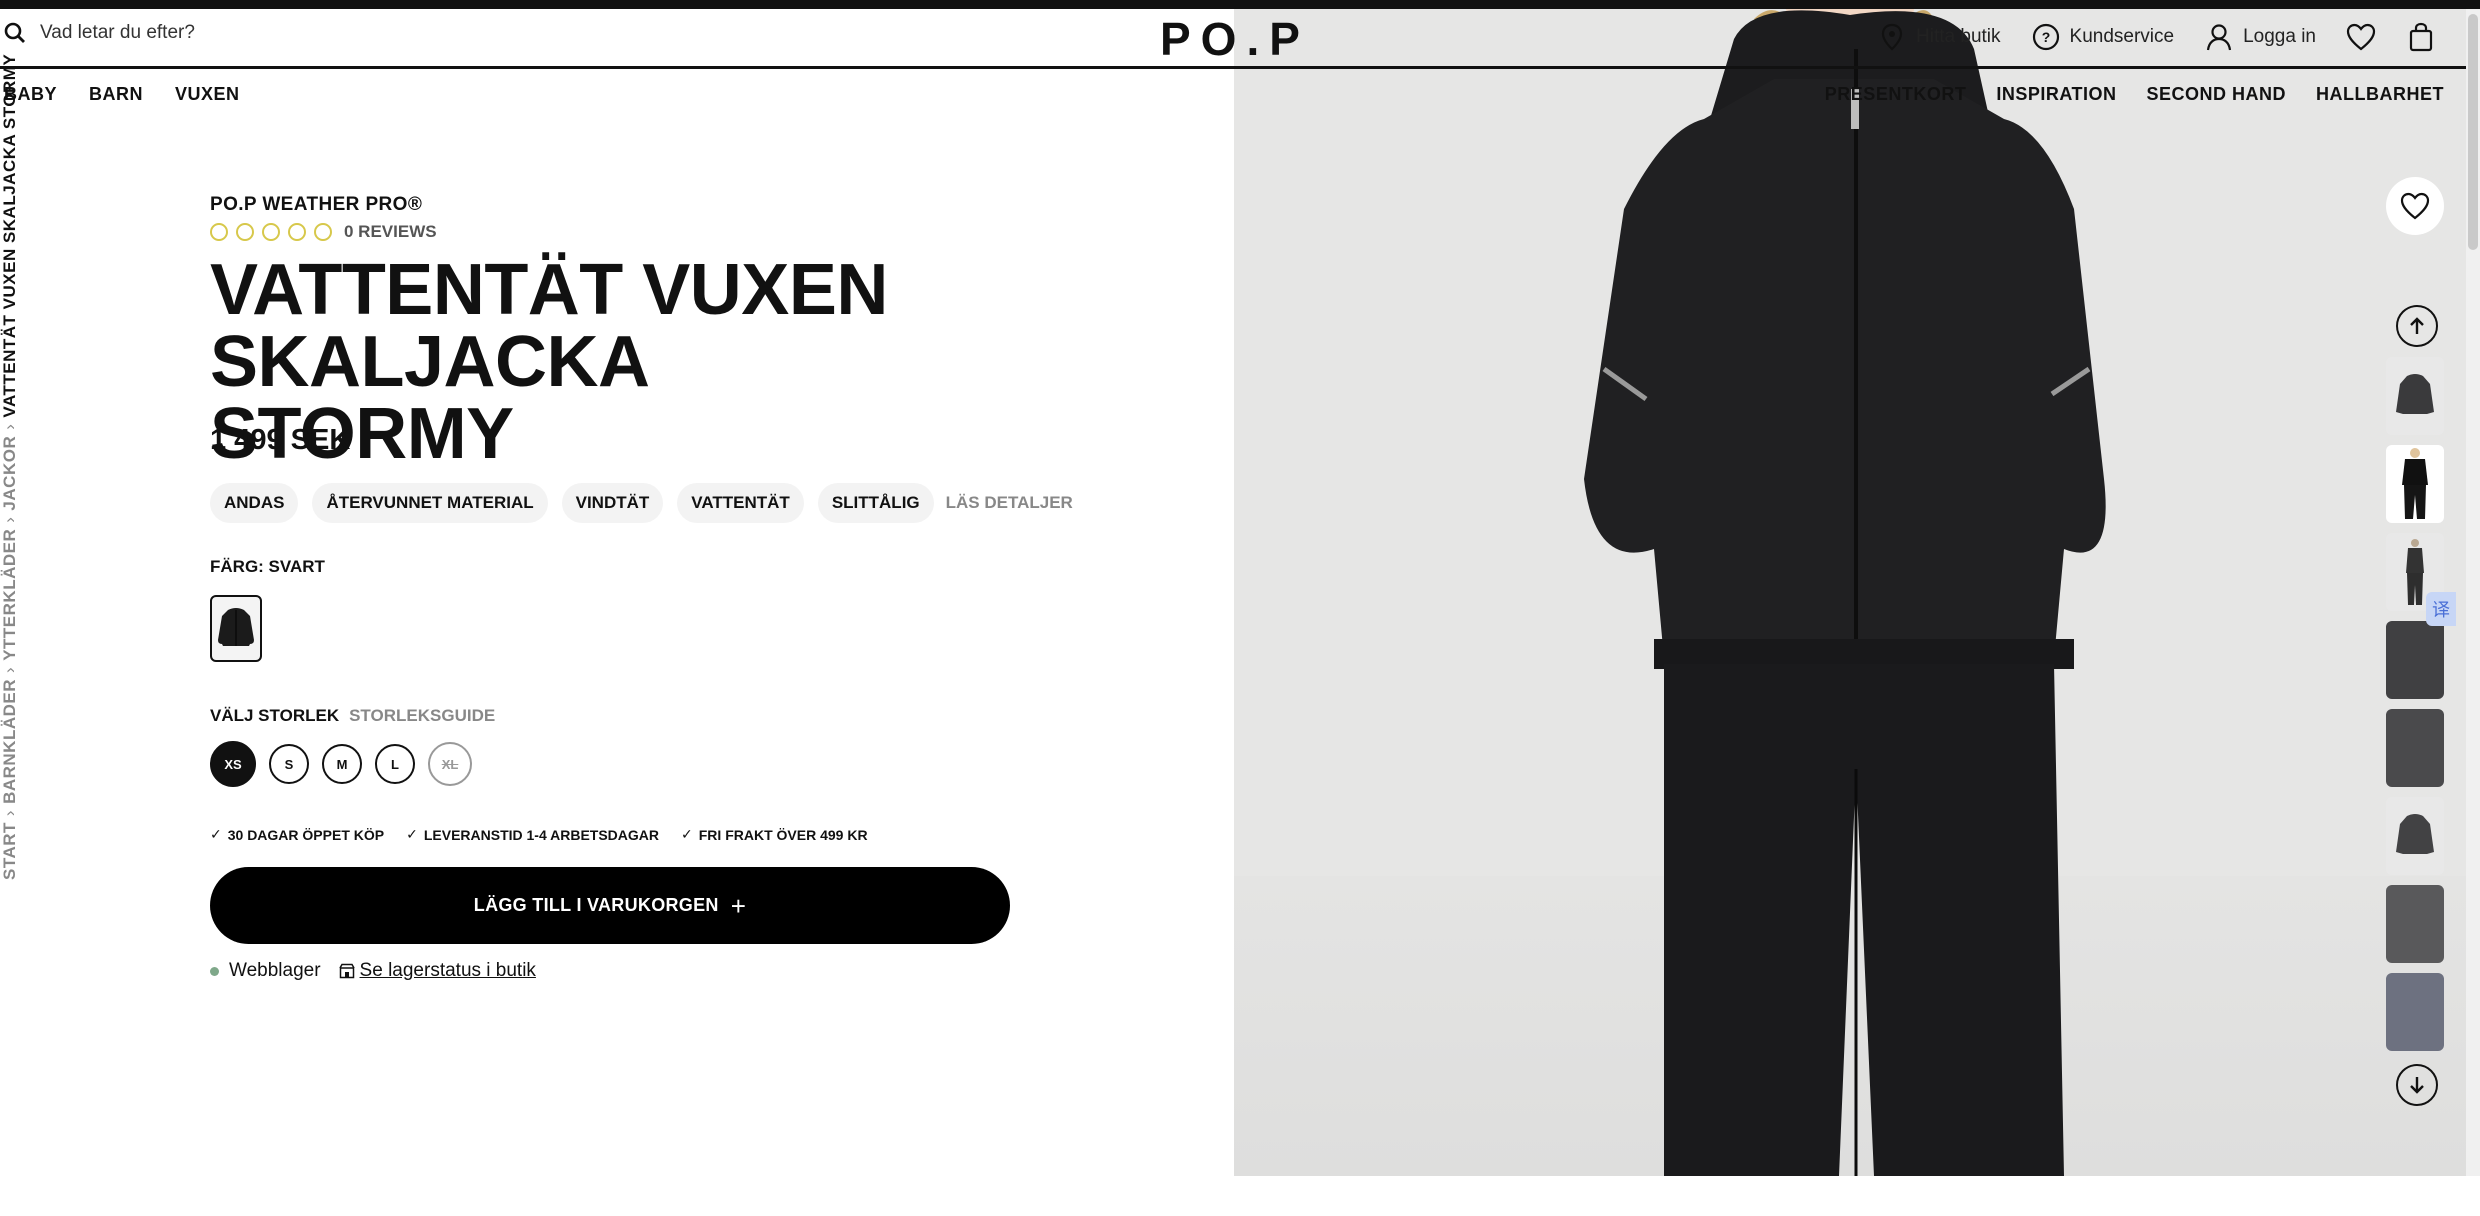  Describe the element at coordinates (346, 971) in the screenshot. I see `store-icon` at that location.